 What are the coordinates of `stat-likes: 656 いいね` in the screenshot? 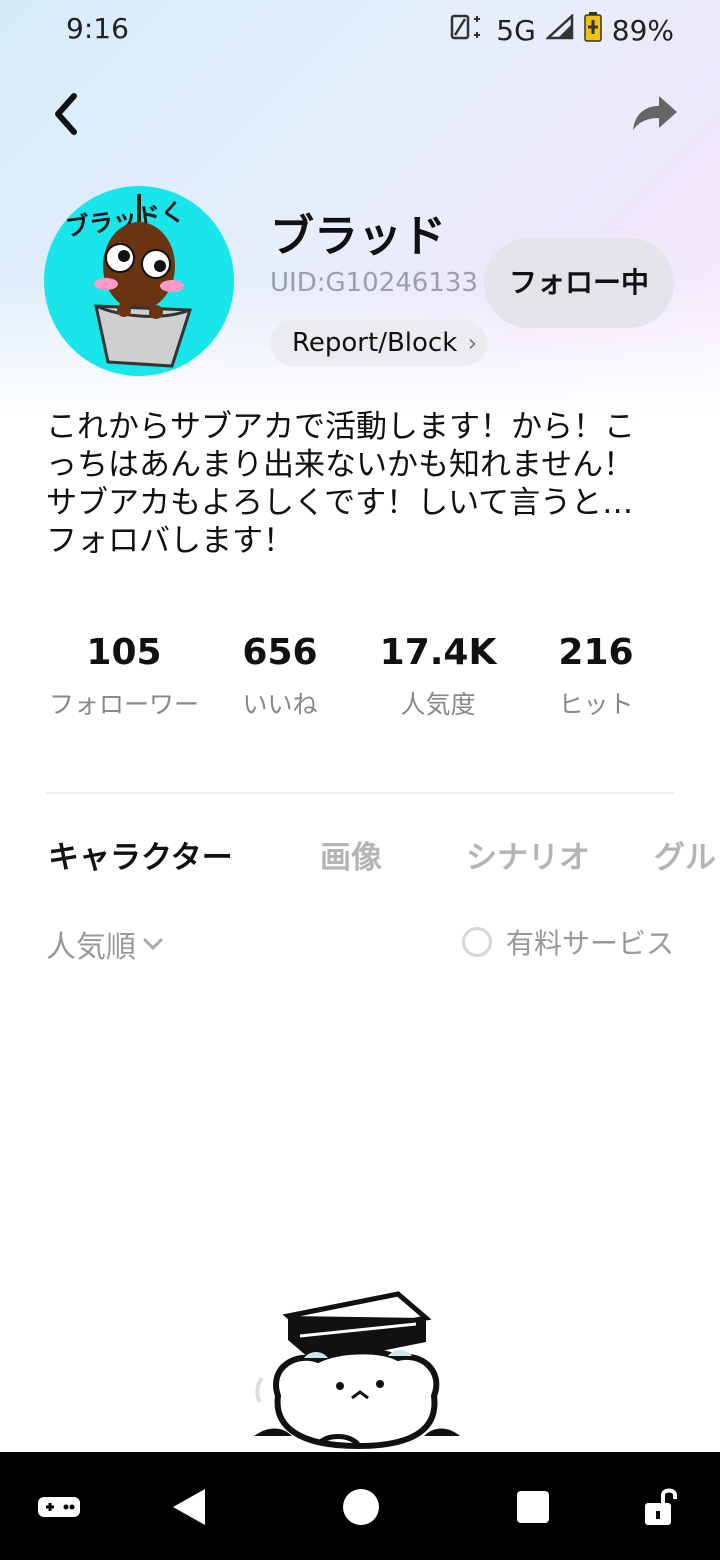 It's located at (280, 676).